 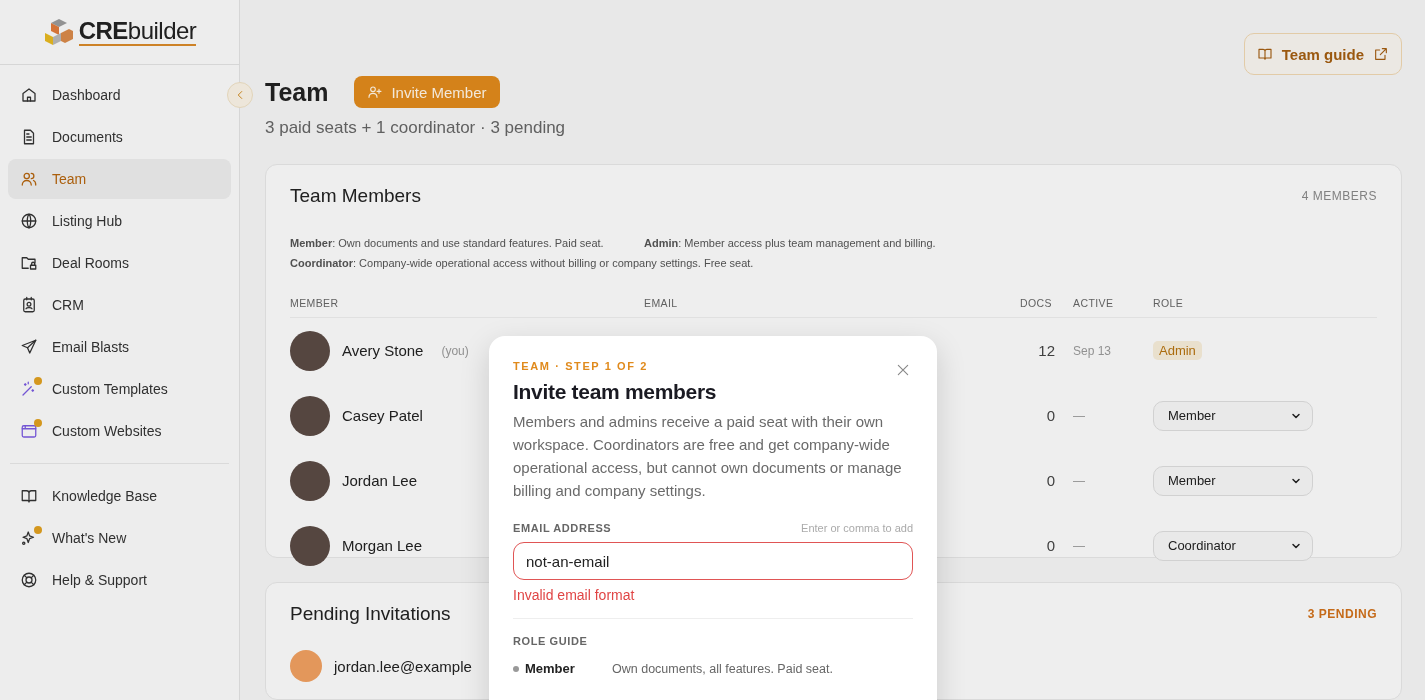 I want to click on close-icon, so click(x=903, y=370).